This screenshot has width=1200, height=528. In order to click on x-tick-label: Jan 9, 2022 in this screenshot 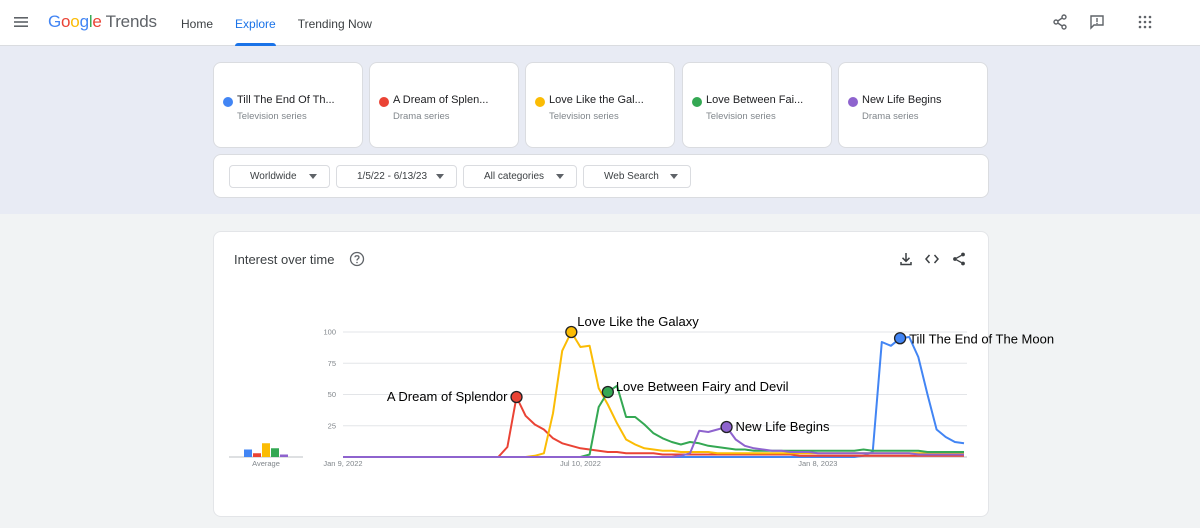, I will do `click(342, 463)`.